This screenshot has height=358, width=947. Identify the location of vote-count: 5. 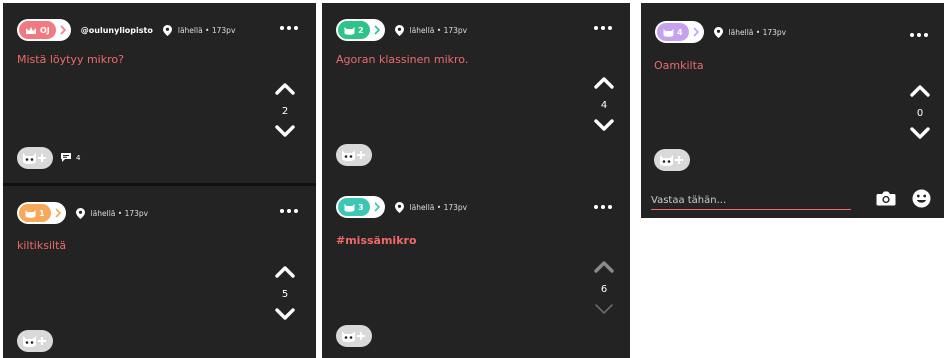
(285, 294).